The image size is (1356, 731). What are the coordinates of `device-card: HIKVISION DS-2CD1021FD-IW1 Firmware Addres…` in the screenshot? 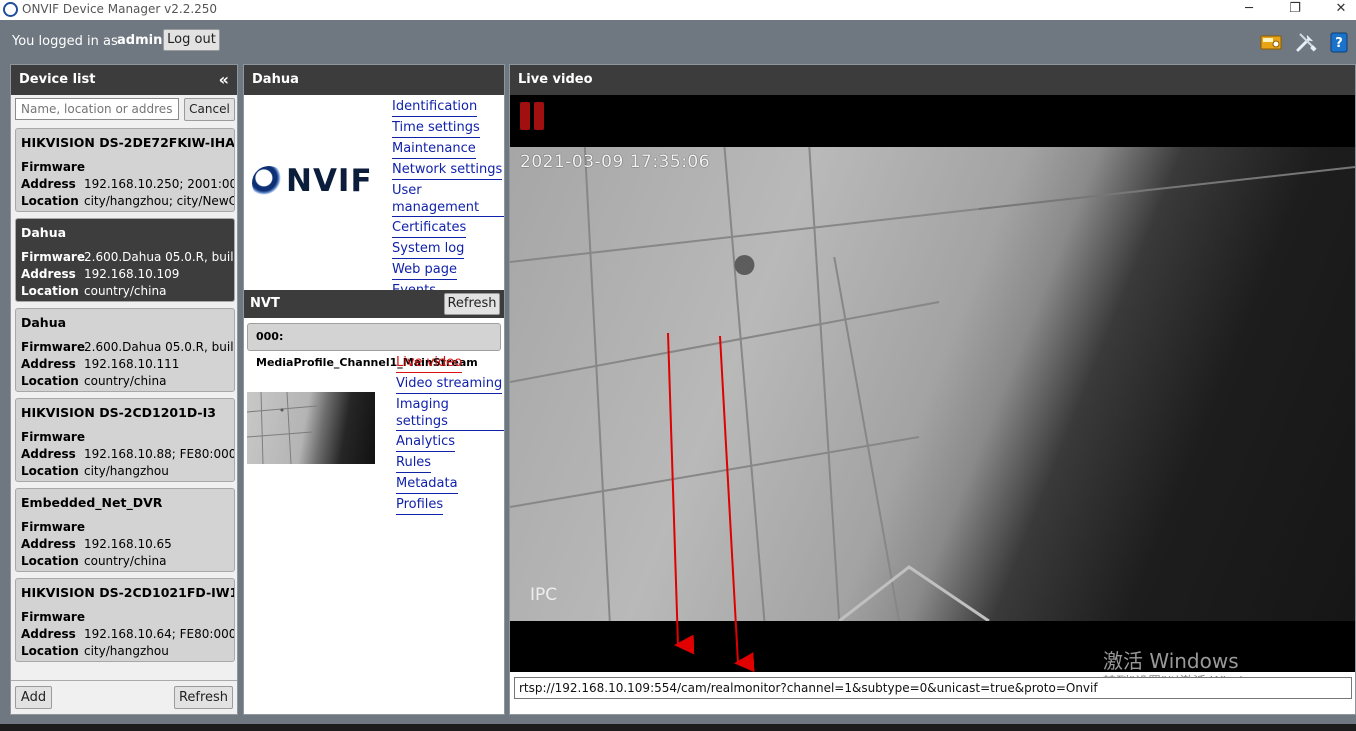 It's located at (125, 620).